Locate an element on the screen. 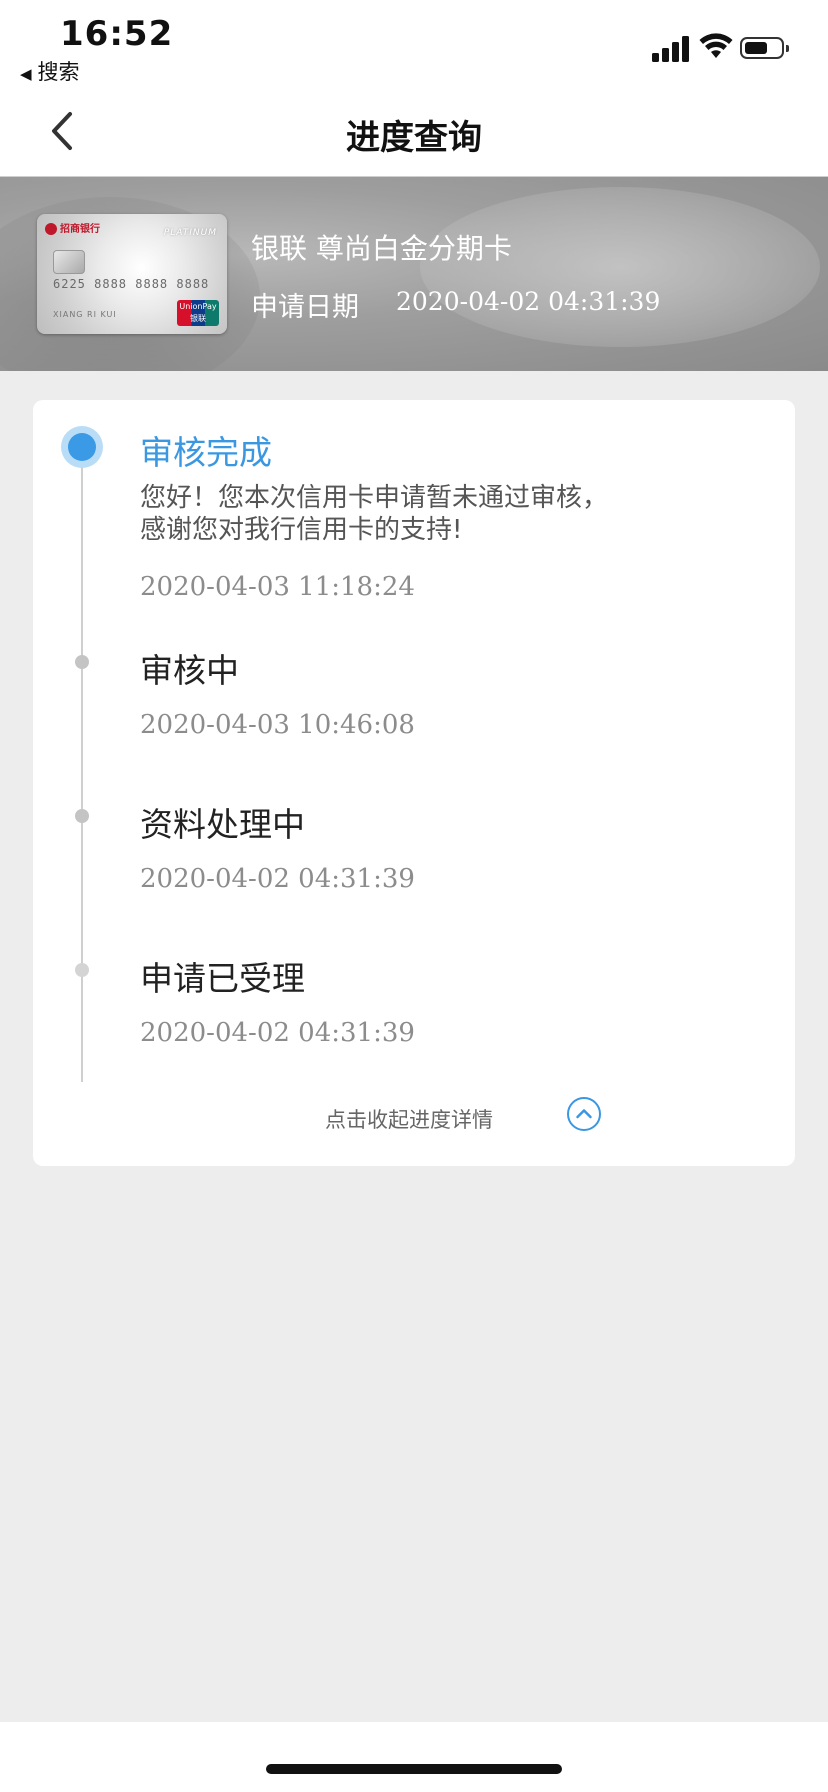  card-holder: XIANG RI KUI is located at coordinates (85, 314).